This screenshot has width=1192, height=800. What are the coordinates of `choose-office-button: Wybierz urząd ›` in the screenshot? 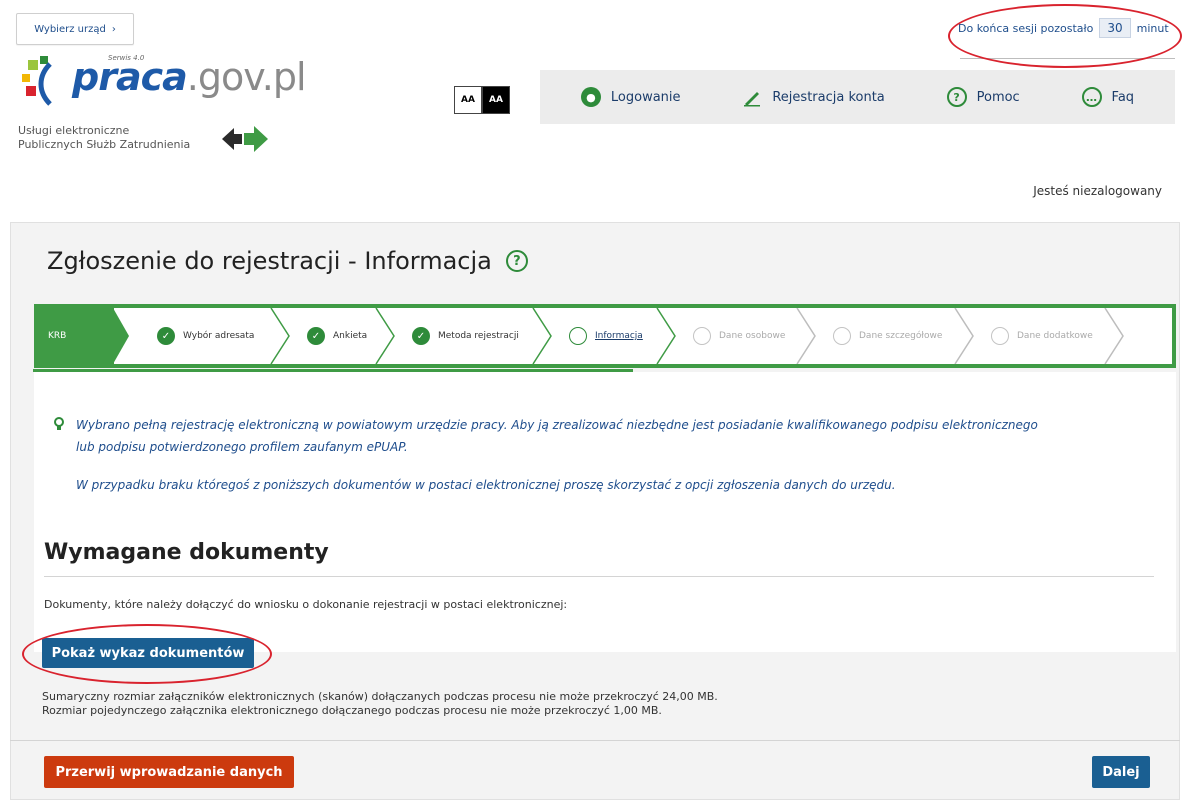 It's located at (75, 29).